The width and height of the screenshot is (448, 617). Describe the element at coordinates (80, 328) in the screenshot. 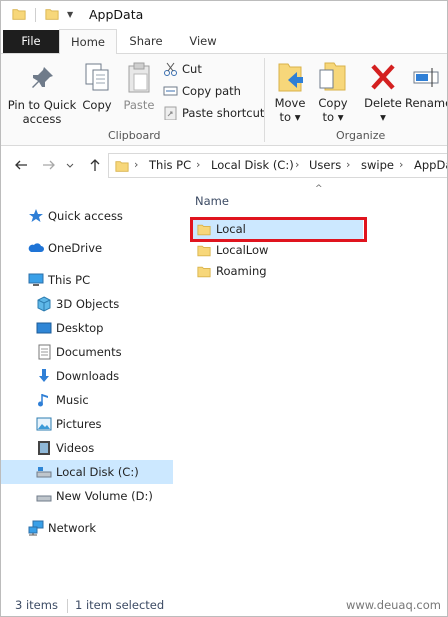

I see `nav-label: Desktop` at that location.